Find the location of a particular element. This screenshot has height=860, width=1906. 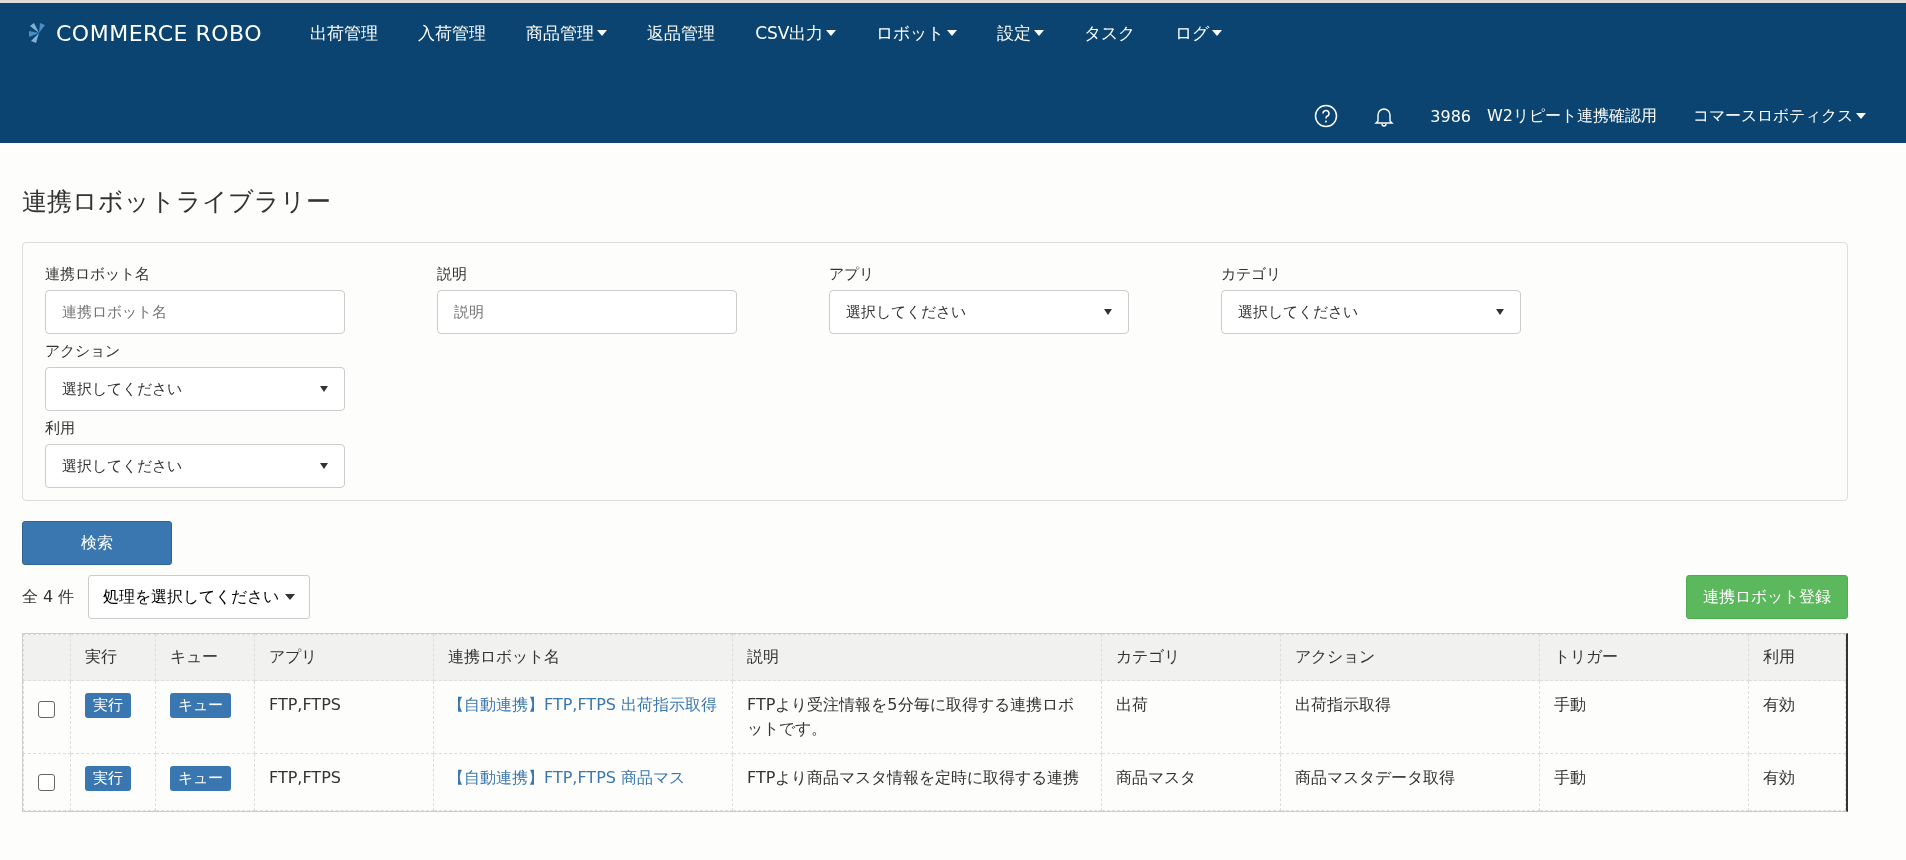

column-header: アクション is located at coordinates (1410, 657).